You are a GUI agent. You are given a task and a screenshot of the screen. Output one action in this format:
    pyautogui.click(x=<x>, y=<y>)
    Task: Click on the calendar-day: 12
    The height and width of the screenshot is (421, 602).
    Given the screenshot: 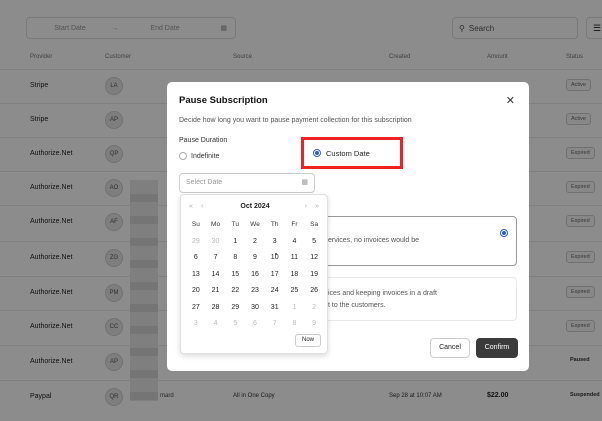 What is the action you would take?
    pyautogui.click(x=314, y=258)
    